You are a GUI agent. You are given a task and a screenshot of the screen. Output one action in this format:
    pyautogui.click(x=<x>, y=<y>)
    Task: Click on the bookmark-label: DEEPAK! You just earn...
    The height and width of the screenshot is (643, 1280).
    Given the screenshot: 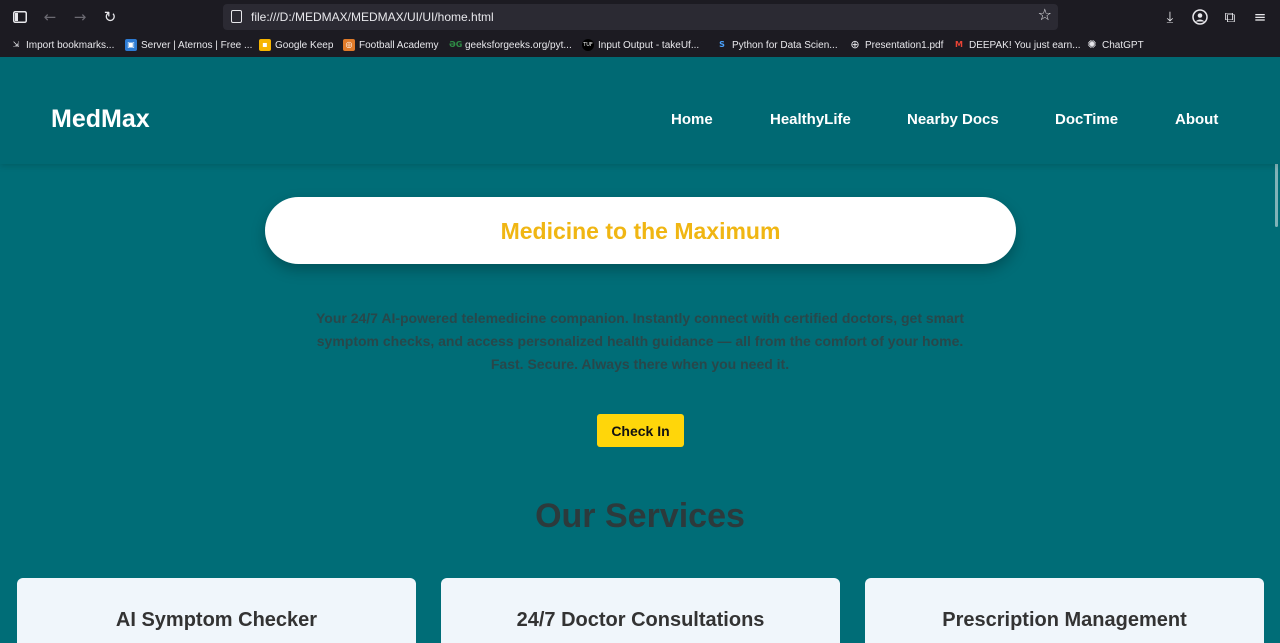 What is the action you would take?
    pyautogui.click(x=1025, y=45)
    